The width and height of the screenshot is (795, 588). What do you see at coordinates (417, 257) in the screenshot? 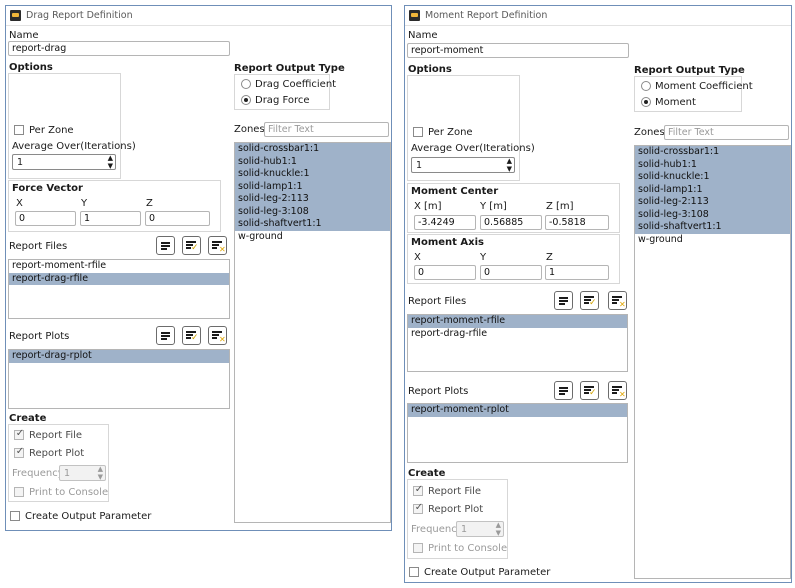
I see `moment-axis-x-label: X` at bounding box center [417, 257].